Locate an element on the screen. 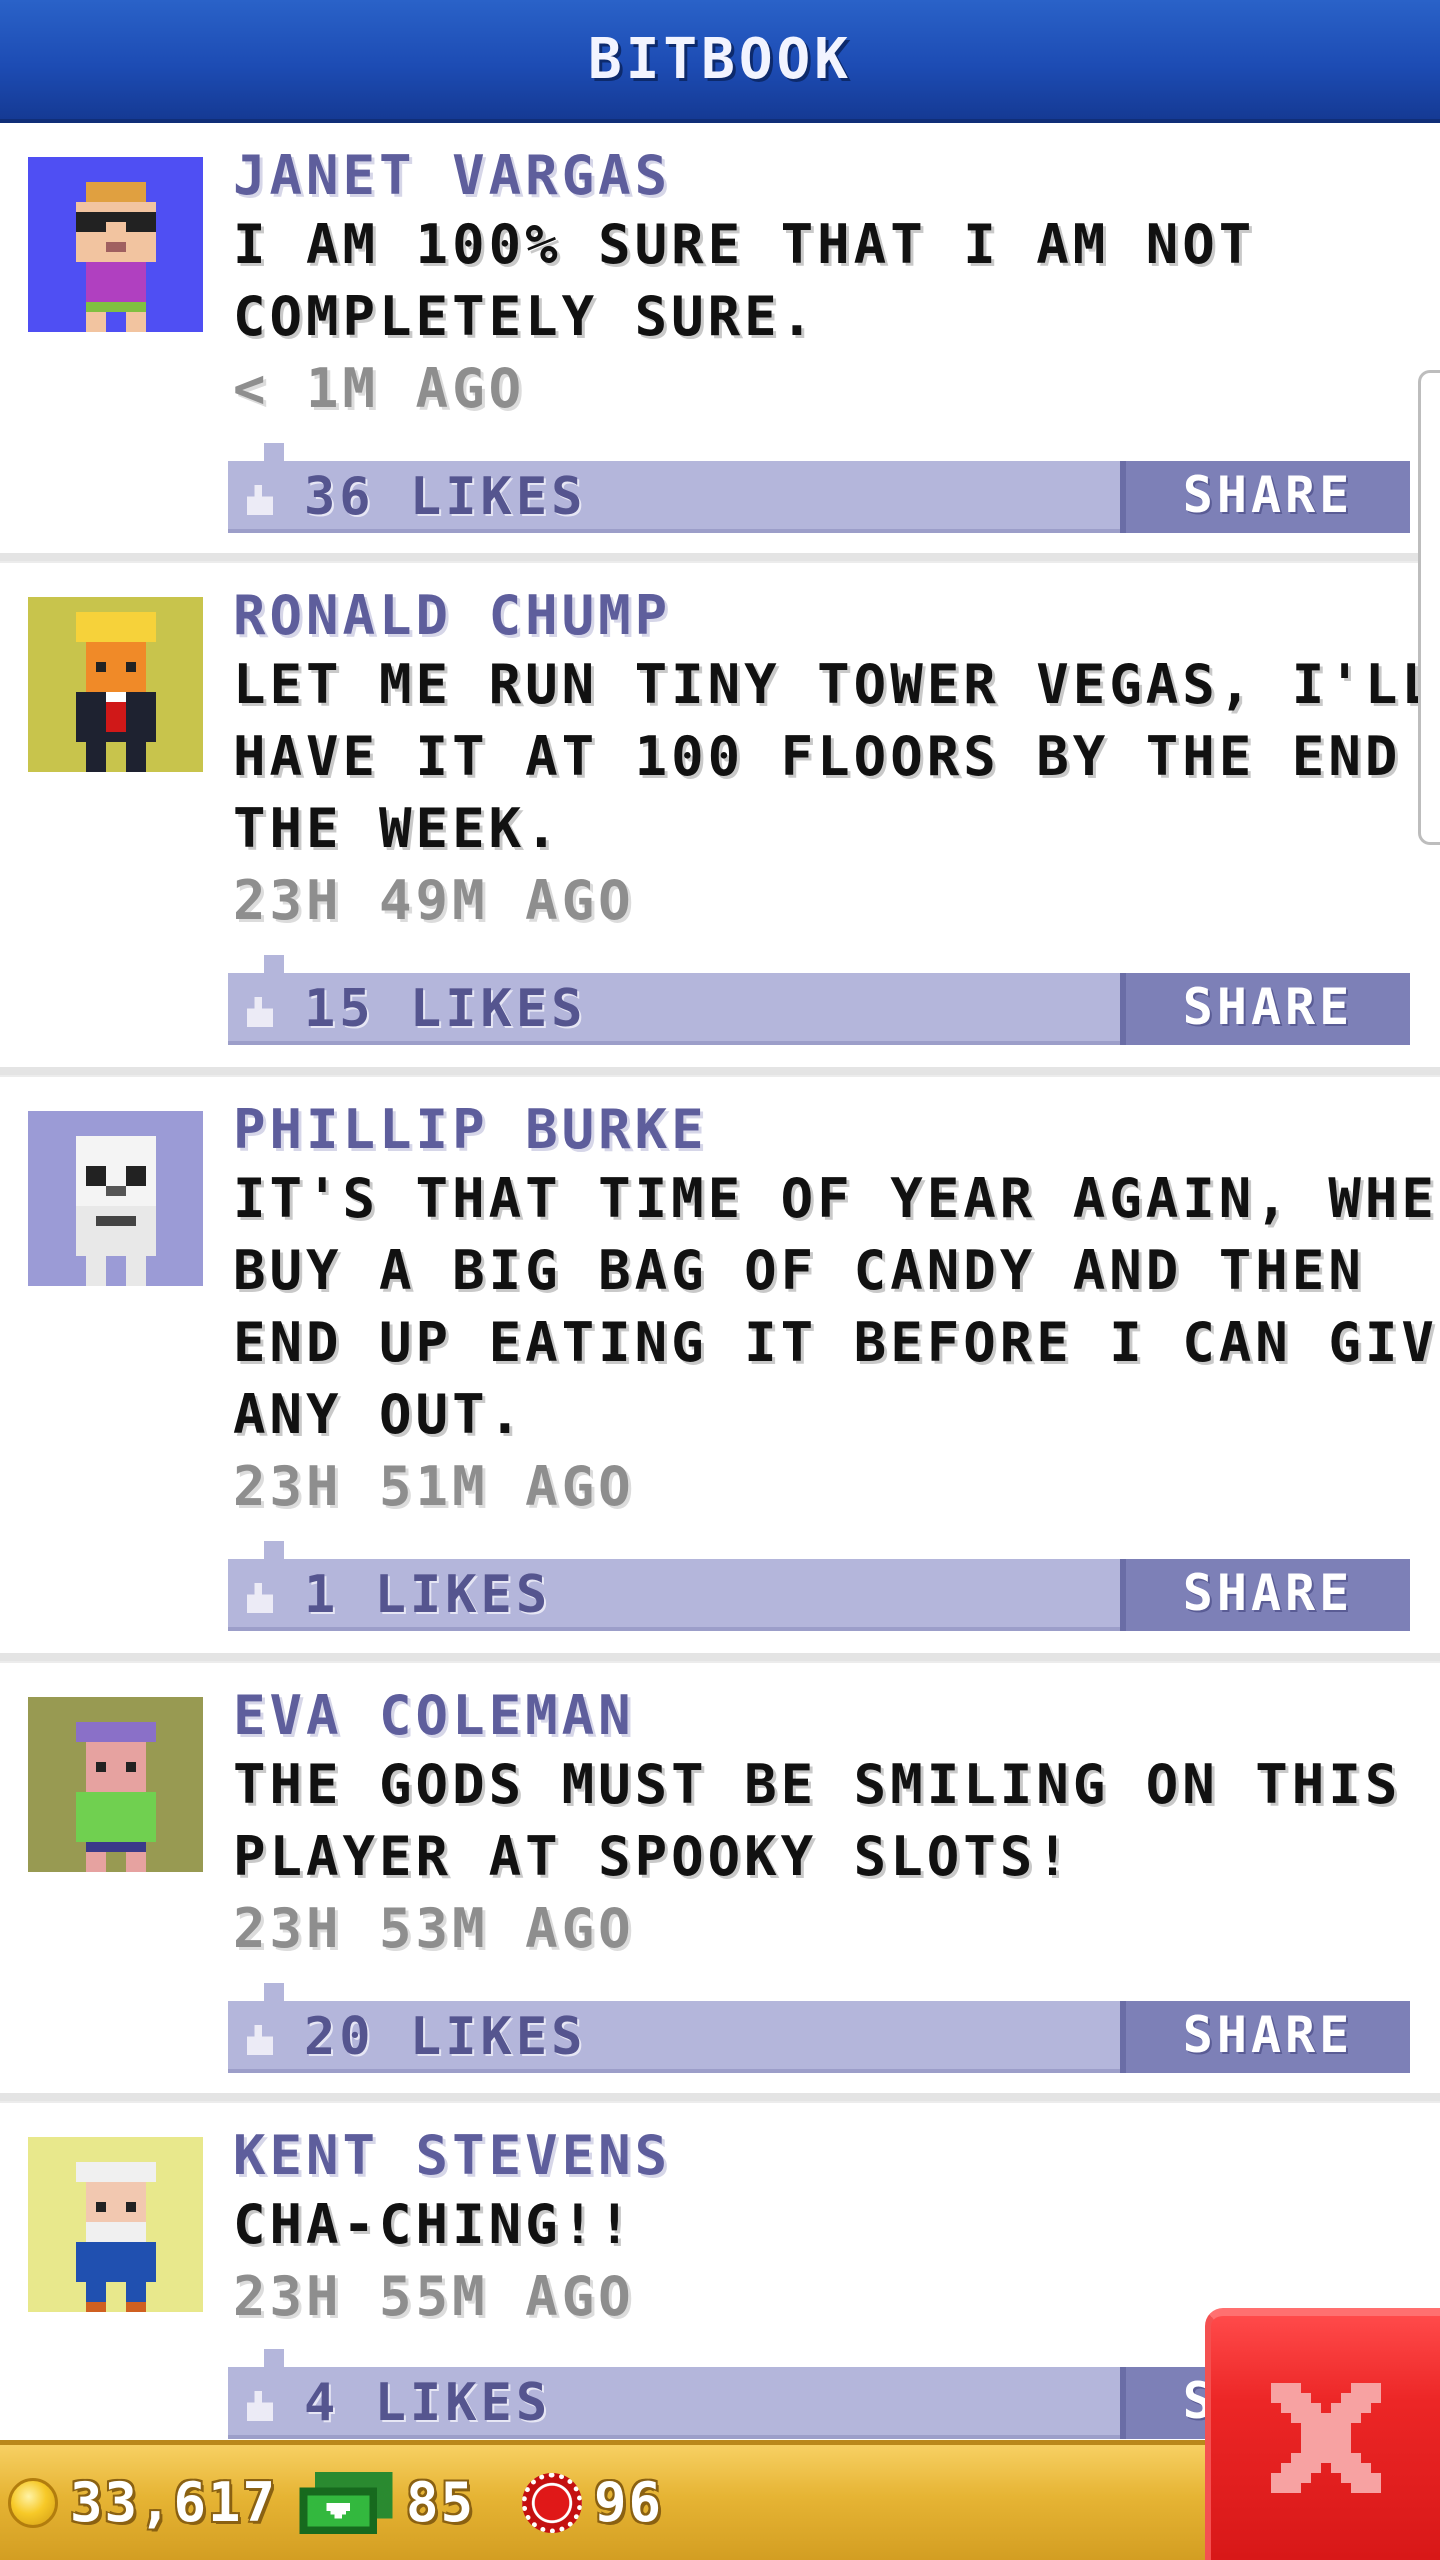 The image size is (1440, 2560). post-timestamp: 23H 49M AGO is located at coordinates (434, 900).